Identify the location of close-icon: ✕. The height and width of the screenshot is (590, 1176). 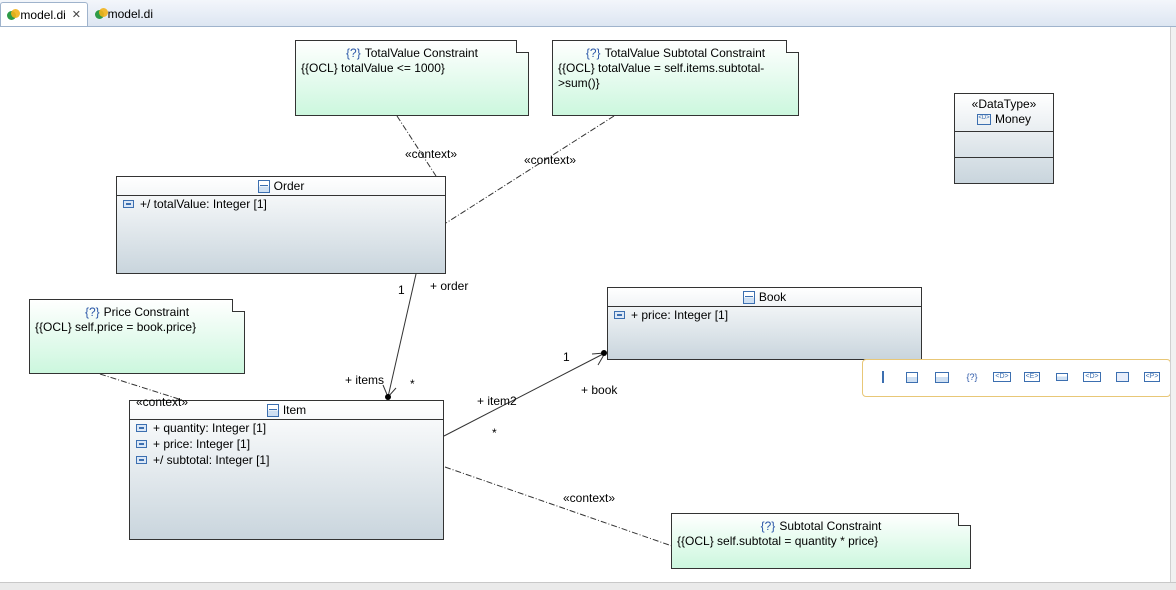
(76, 14).